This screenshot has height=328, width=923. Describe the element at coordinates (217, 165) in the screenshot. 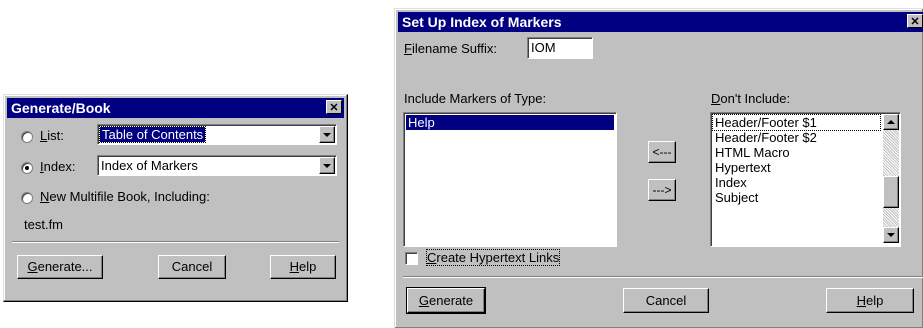

I see `index-type-select: Index of Markers` at that location.